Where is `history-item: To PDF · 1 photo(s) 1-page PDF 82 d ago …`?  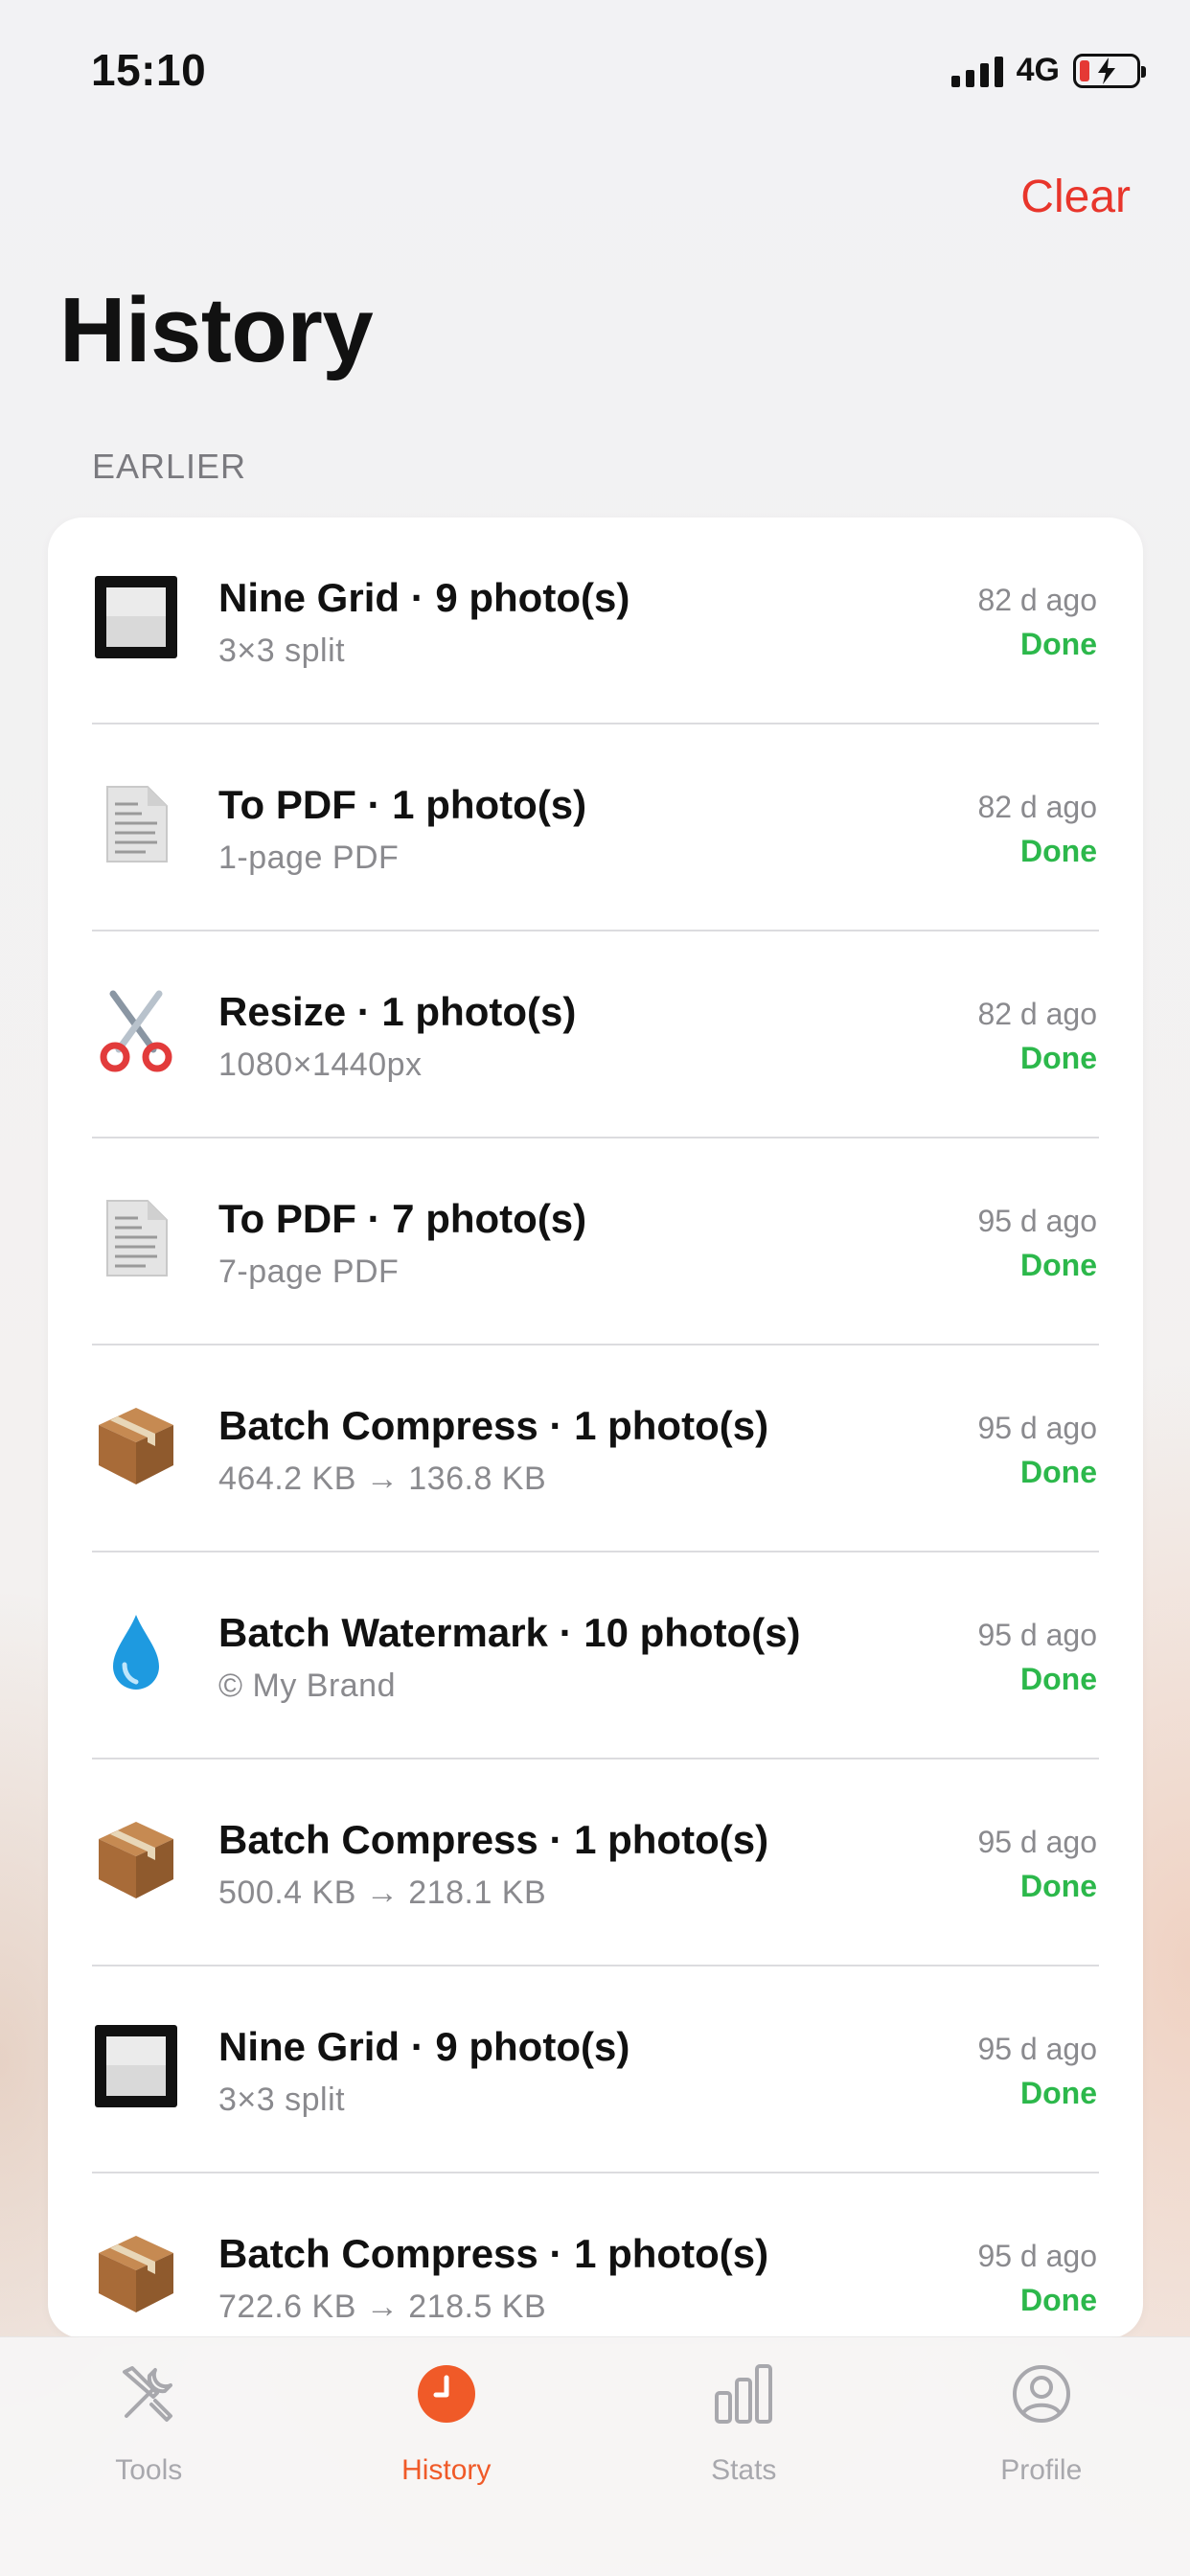 history-item: To PDF · 1 photo(s) 1-page PDF 82 d ago … is located at coordinates (595, 828).